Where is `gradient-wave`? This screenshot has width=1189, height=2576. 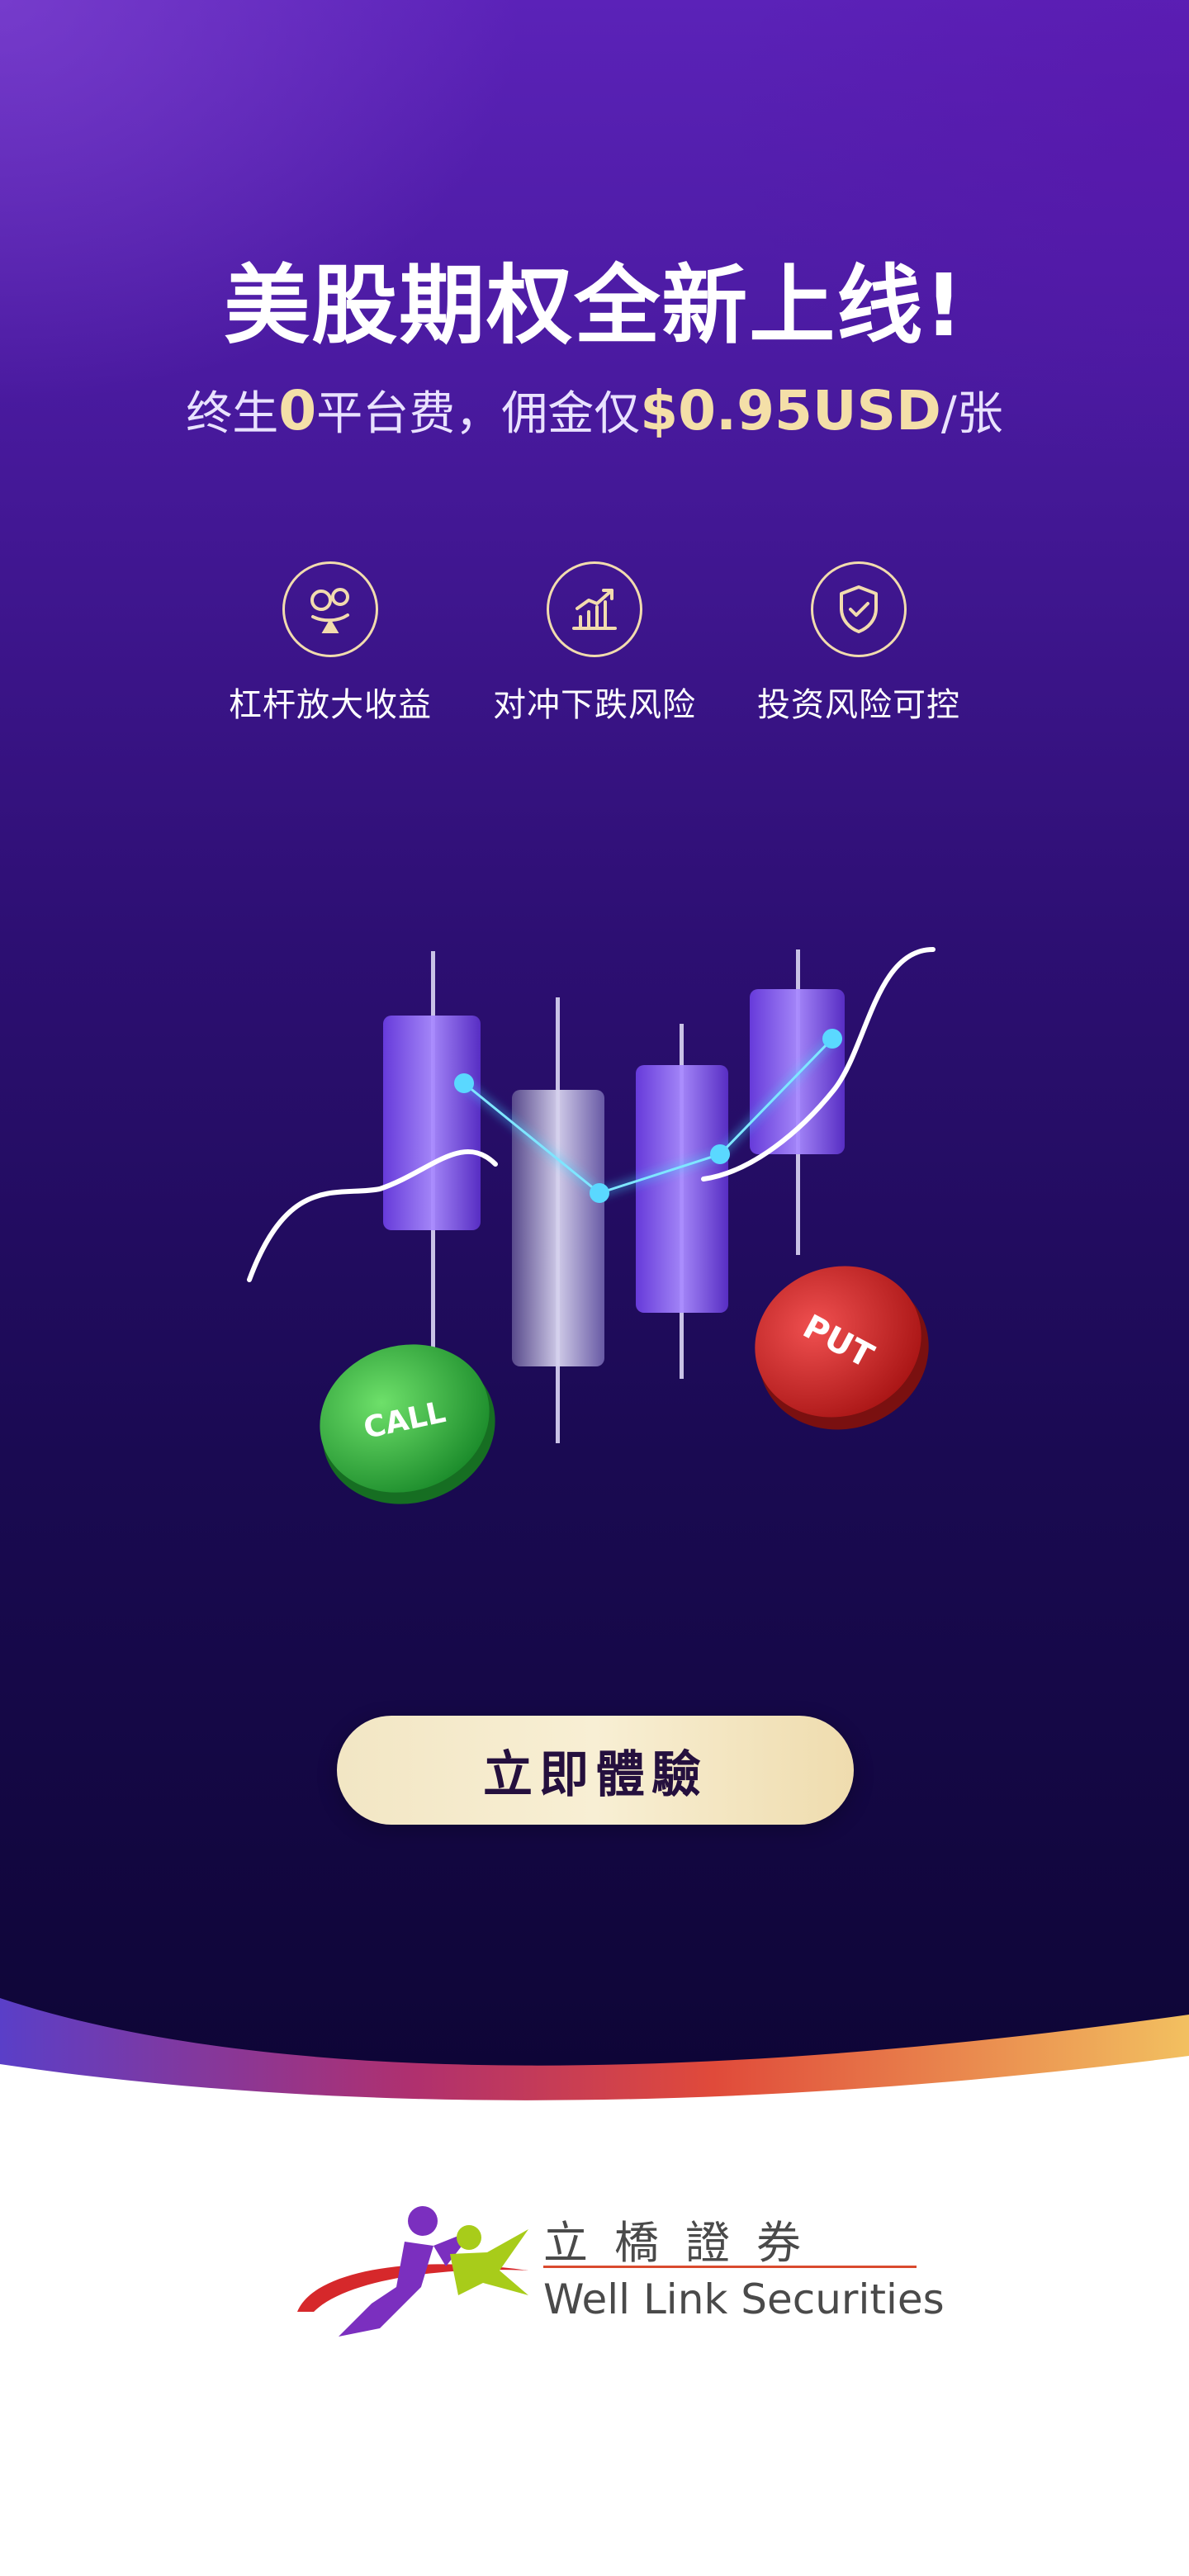 gradient-wave is located at coordinates (594, 2072).